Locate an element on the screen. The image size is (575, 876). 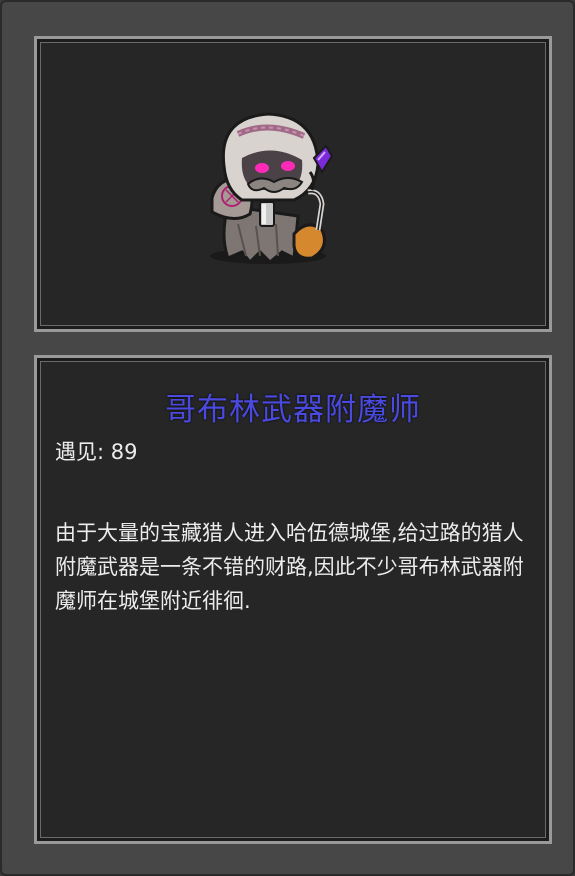
goblin-enchanter-portrait-icon is located at coordinates (272, 188).